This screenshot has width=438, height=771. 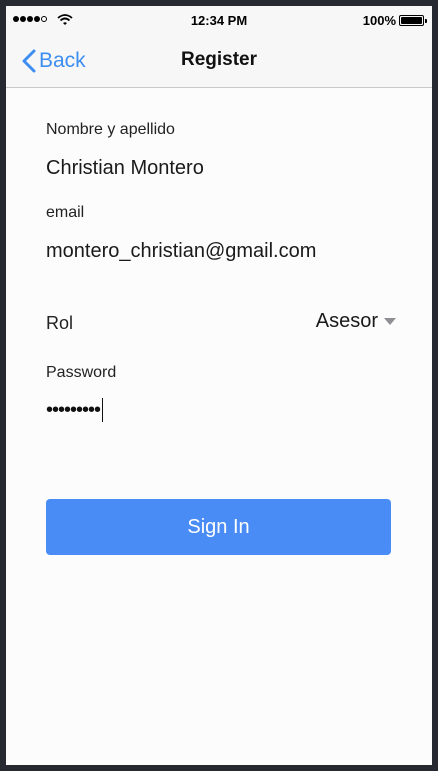 I want to click on email-label: email, so click(x=65, y=212).